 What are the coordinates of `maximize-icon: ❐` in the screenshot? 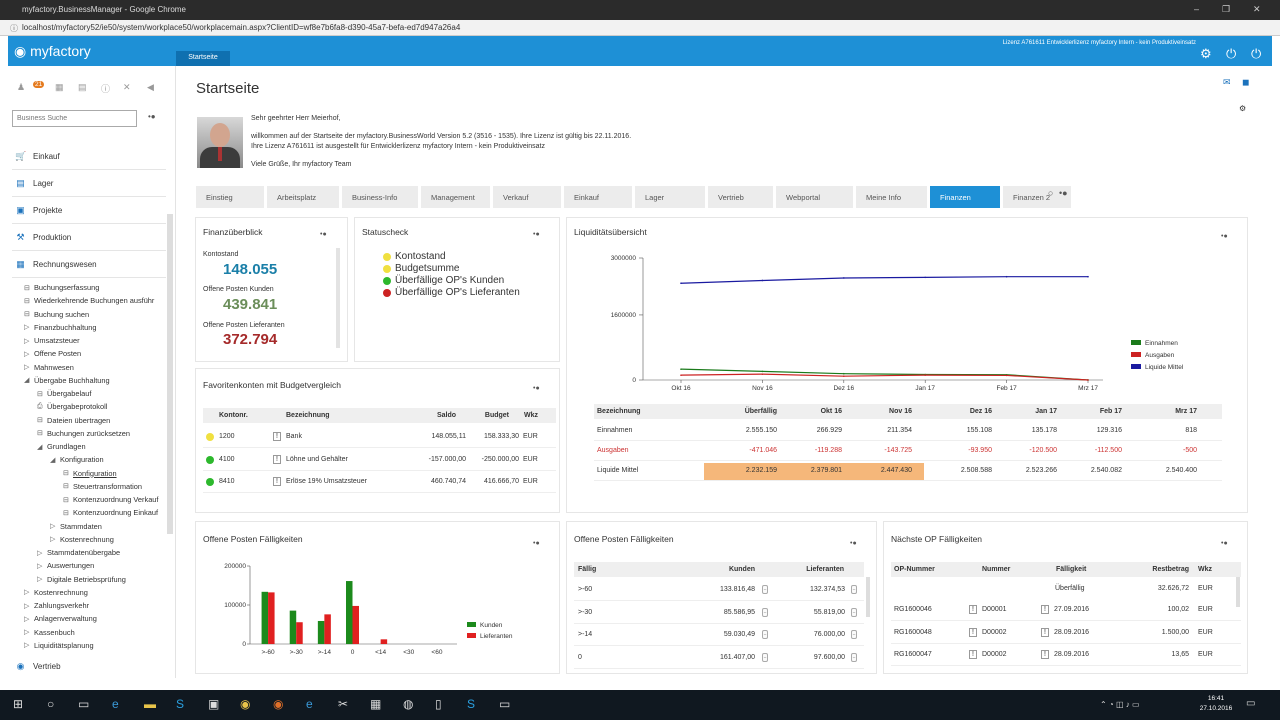 It's located at (1226, 9).